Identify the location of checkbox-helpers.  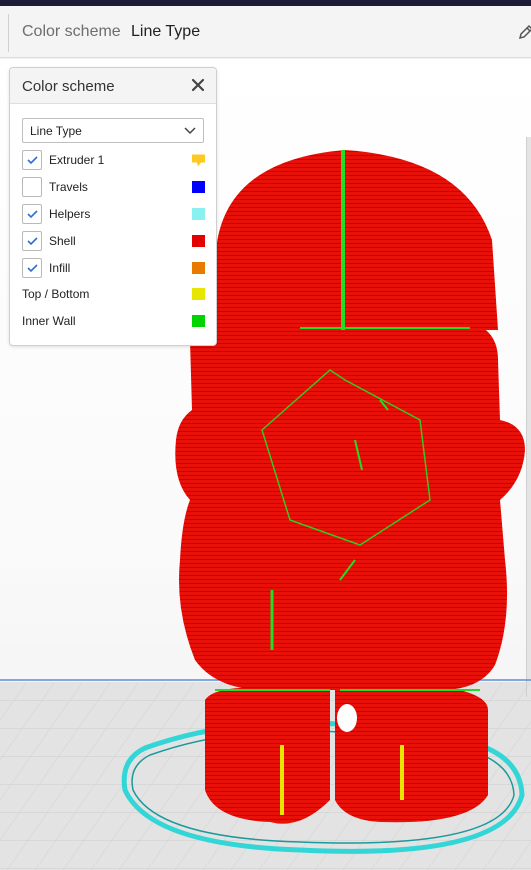
(32, 214).